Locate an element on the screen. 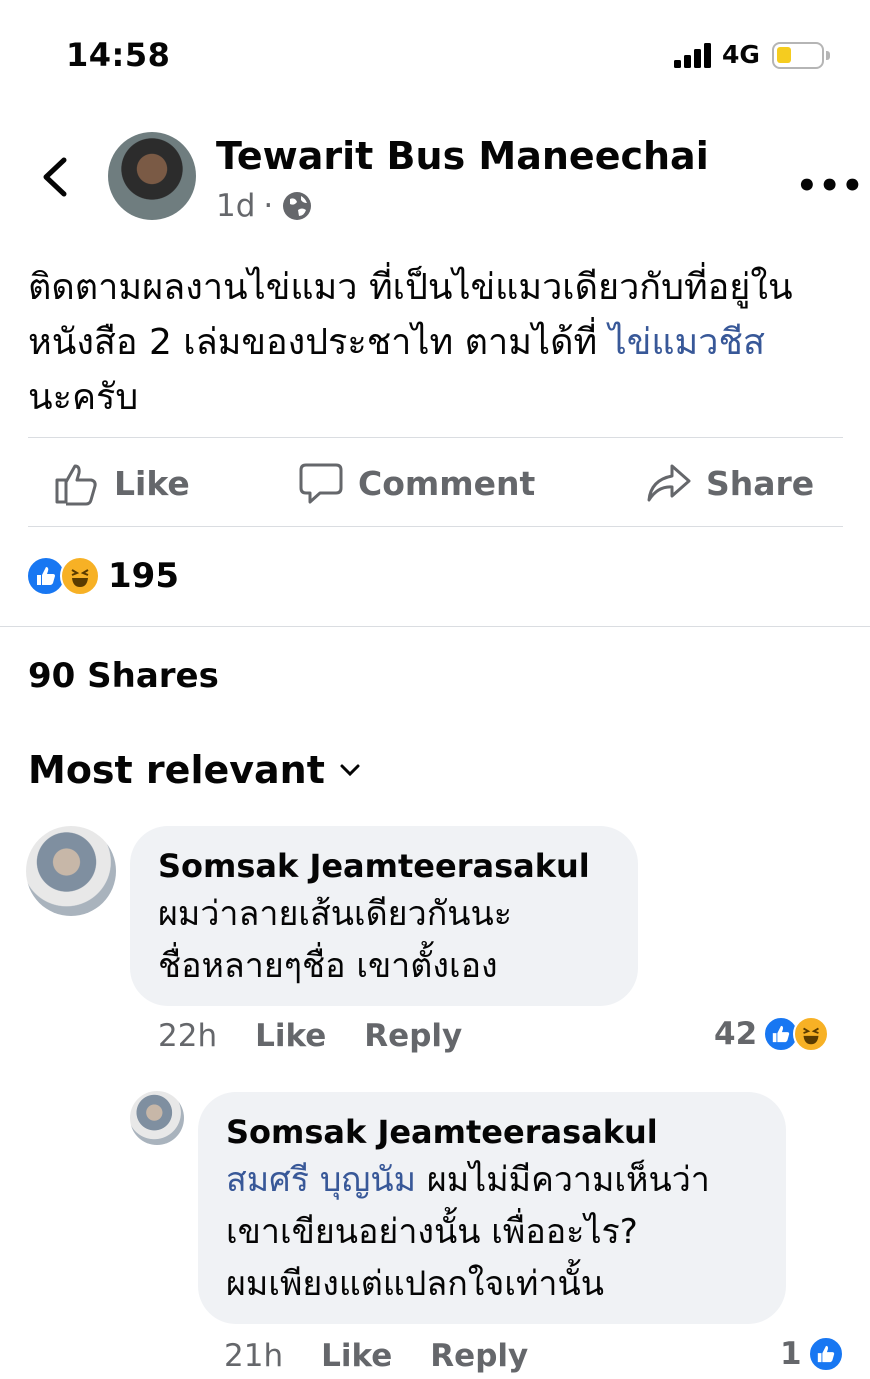 The width and height of the screenshot is (870, 1379). post-text-segment: หนังสือ 2 เล่มของประชาไท ตามได้ที่ is located at coordinates (318, 342).